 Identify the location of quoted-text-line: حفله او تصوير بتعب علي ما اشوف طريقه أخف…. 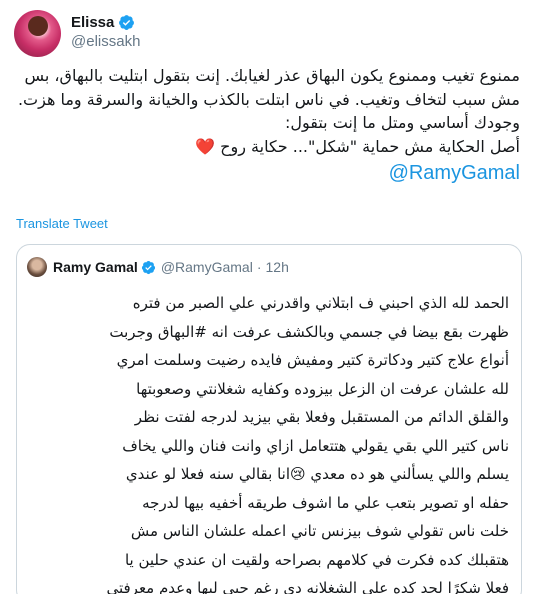
(325, 502).